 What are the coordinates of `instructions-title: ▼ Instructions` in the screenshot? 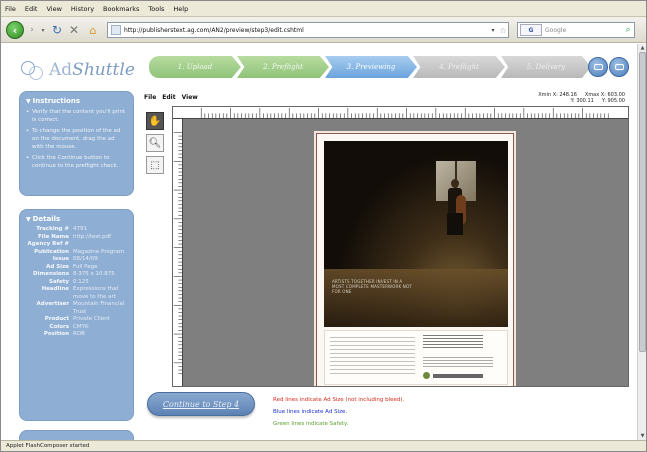 It's located at (76, 100).